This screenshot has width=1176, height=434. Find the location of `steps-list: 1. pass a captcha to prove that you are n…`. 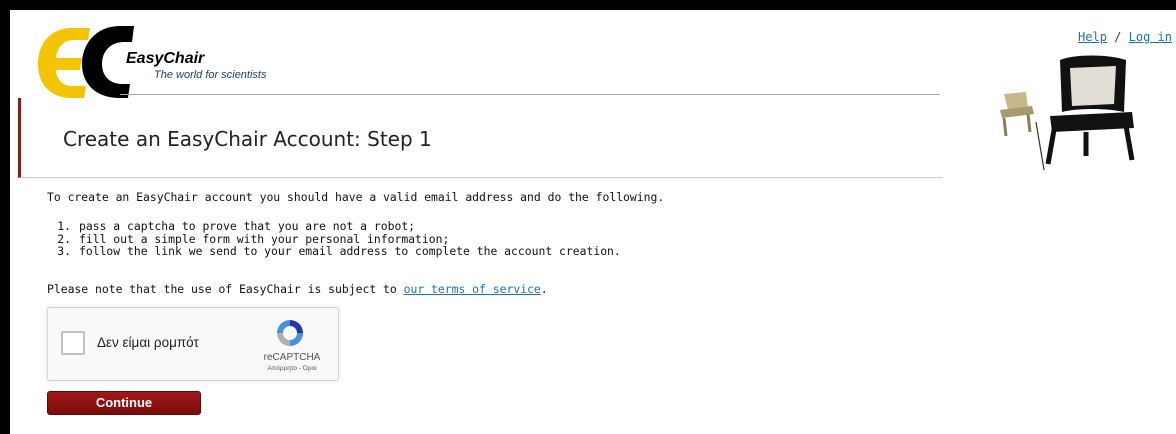

steps-list: 1. pass a captcha to prove that you are n… is located at coordinates (334, 239).